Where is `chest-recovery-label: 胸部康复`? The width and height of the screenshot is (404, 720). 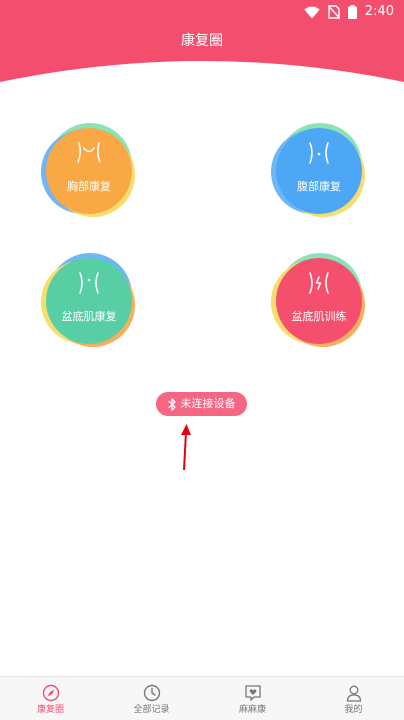
chest-recovery-label: 胸部康复 is located at coordinates (89, 186).